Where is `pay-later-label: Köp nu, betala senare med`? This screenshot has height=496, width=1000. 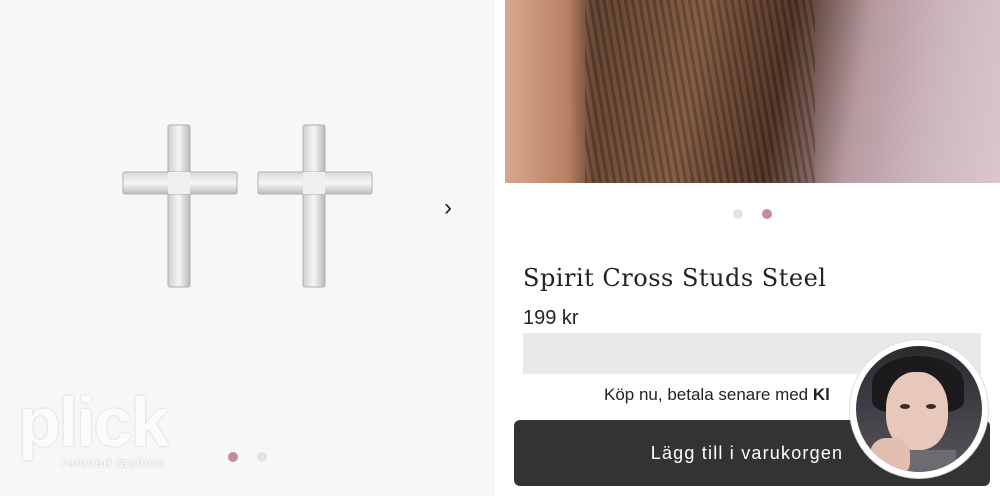
pay-later-label: Köp nu, betala senare med is located at coordinates (706, 394).